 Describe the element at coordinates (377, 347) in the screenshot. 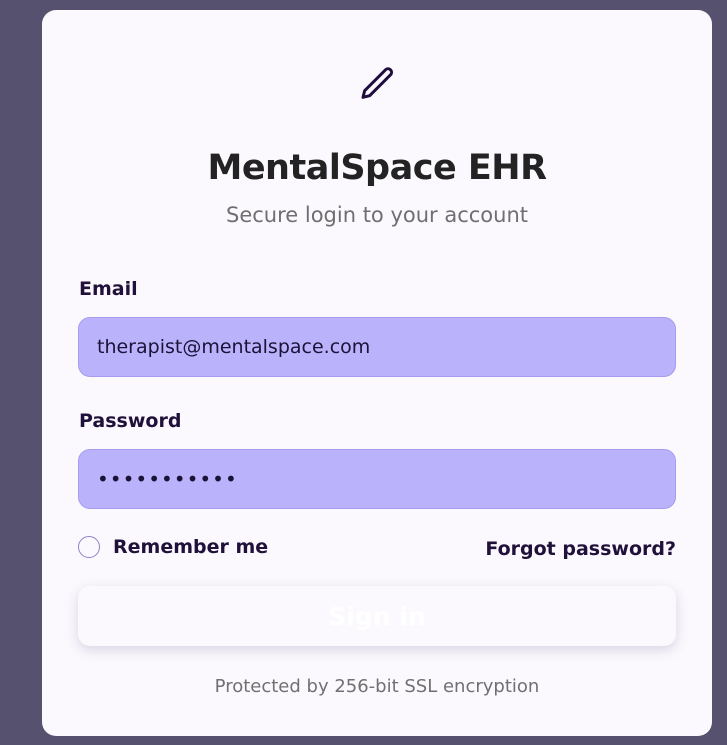

I see `email-field` at that location.